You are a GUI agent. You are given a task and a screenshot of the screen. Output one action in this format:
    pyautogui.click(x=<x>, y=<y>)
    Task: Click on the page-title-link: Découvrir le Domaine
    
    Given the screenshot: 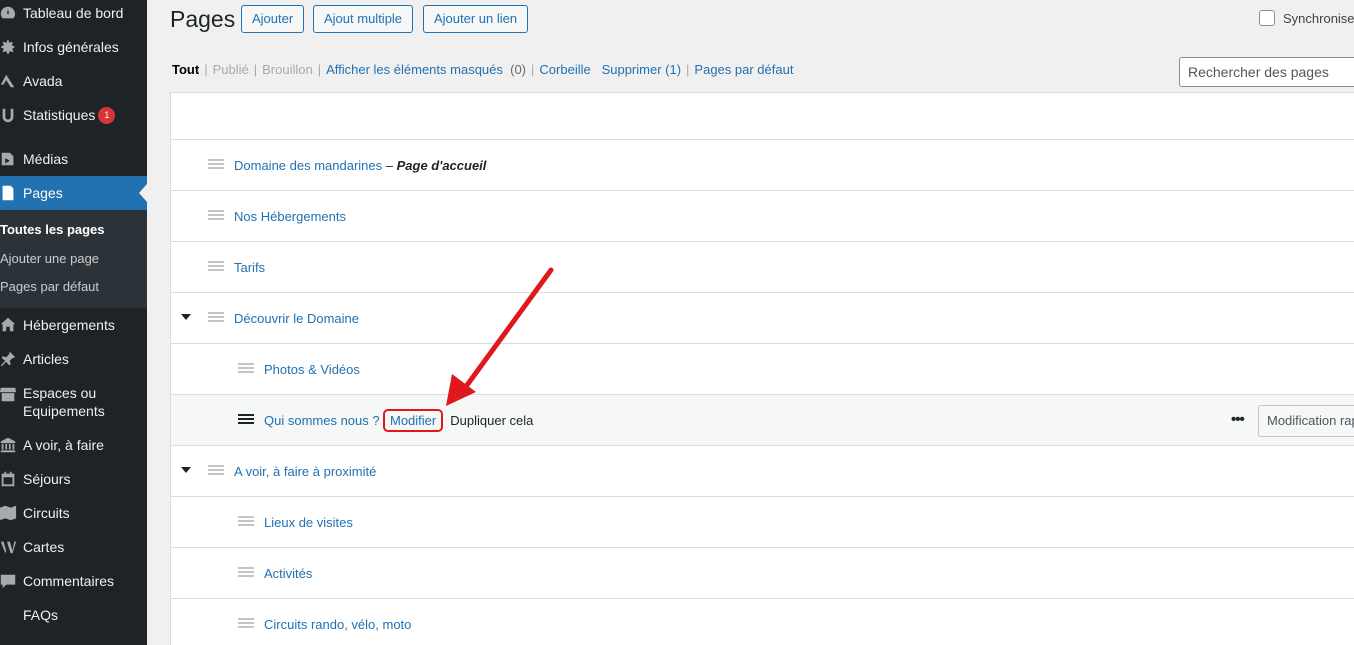 What is the action you would take?
    pyautogui.click(x=296, y=318)
    